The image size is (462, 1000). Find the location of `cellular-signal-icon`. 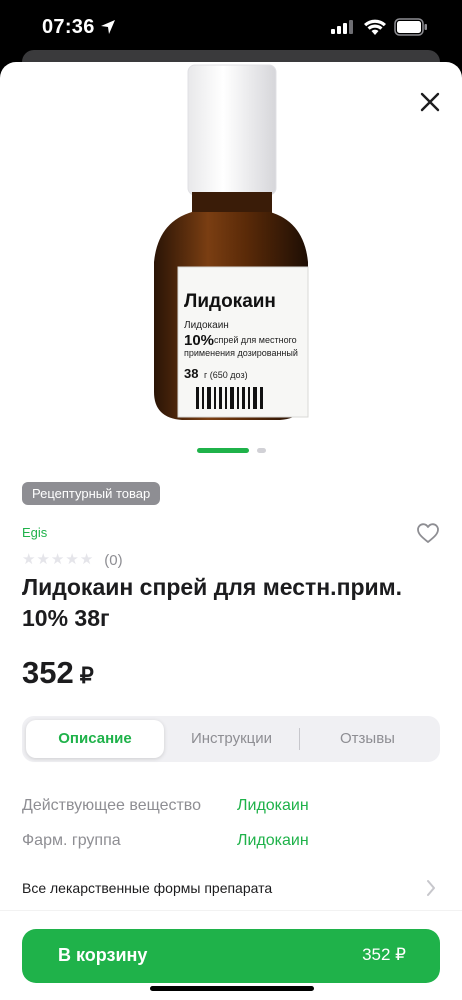

cellular-signal-icon is located at coordinates (342, 27).